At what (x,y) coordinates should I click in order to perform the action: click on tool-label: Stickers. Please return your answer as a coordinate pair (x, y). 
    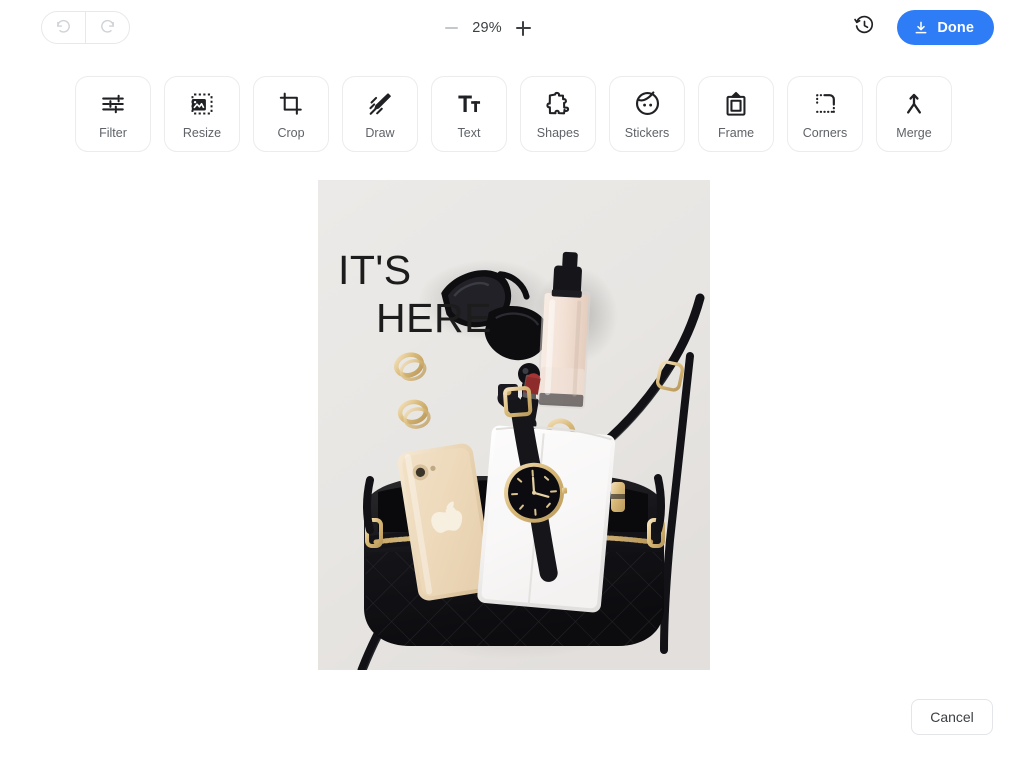
    Looking at the image, I should click on (647, 132).